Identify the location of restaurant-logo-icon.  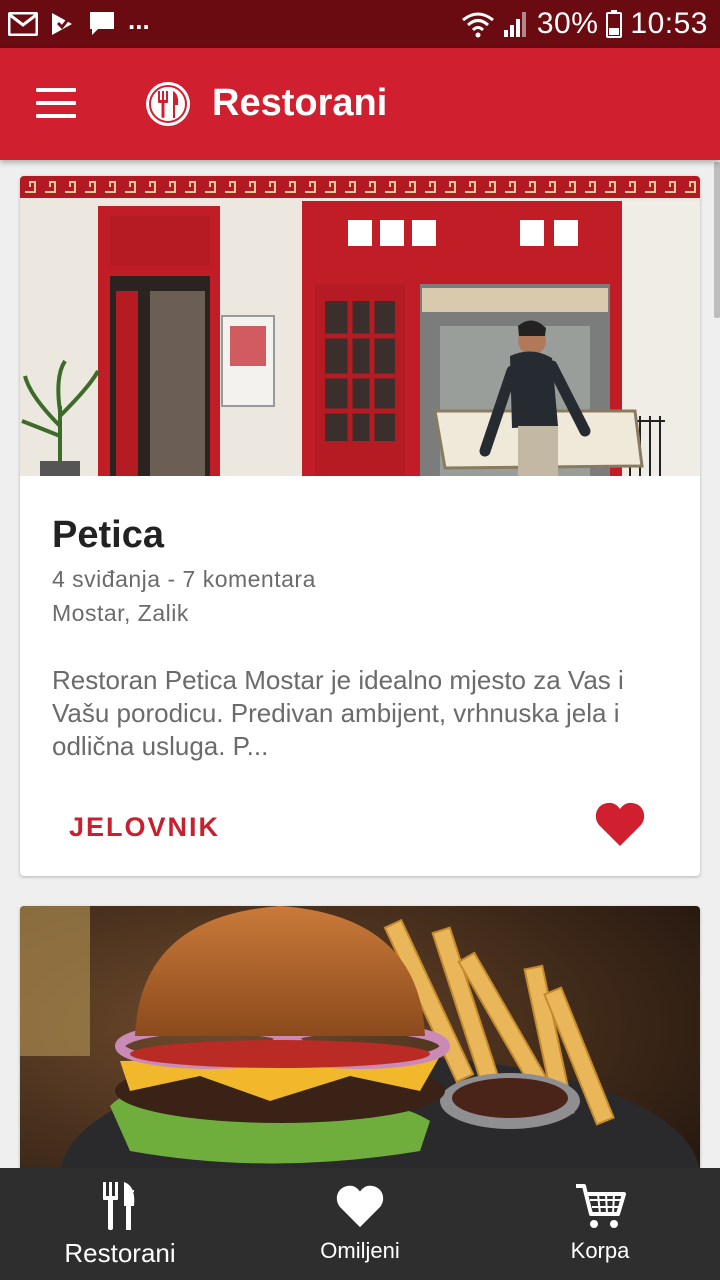
(168, 104).